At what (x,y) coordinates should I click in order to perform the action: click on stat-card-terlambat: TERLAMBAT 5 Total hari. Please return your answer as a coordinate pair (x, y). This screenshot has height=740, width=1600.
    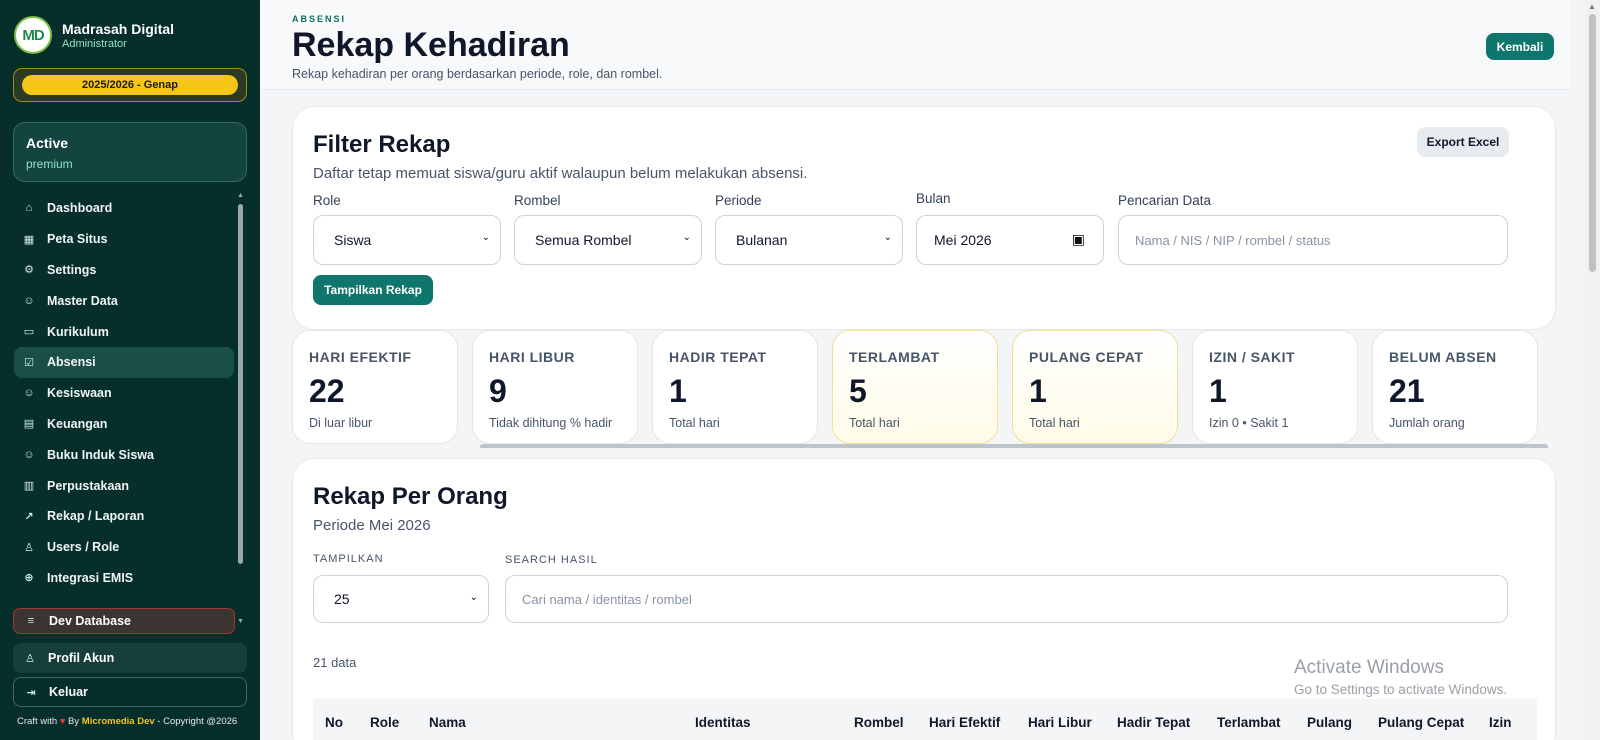
    Looking at the image, I should click on (915, 387).